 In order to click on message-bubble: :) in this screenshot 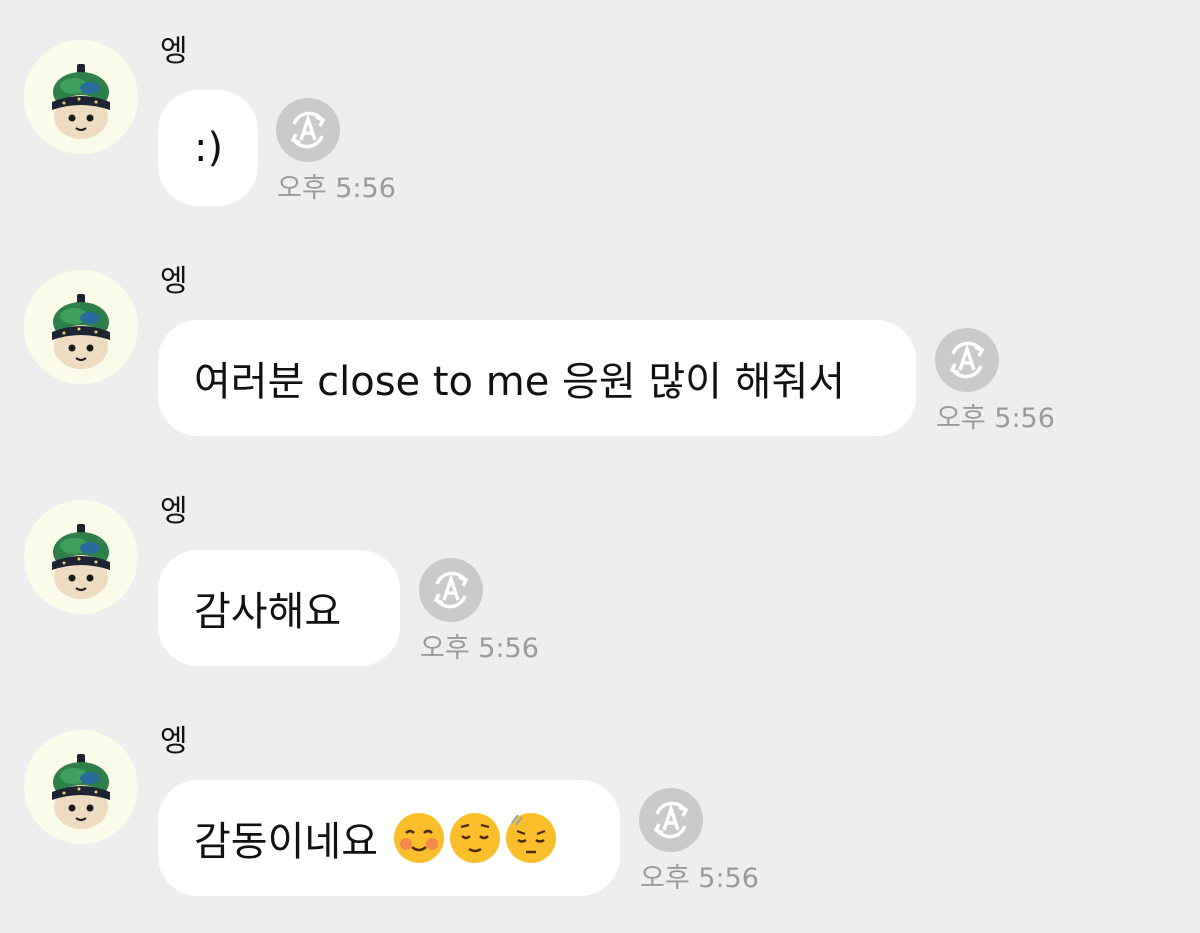, I will do `click(208, 148)`.